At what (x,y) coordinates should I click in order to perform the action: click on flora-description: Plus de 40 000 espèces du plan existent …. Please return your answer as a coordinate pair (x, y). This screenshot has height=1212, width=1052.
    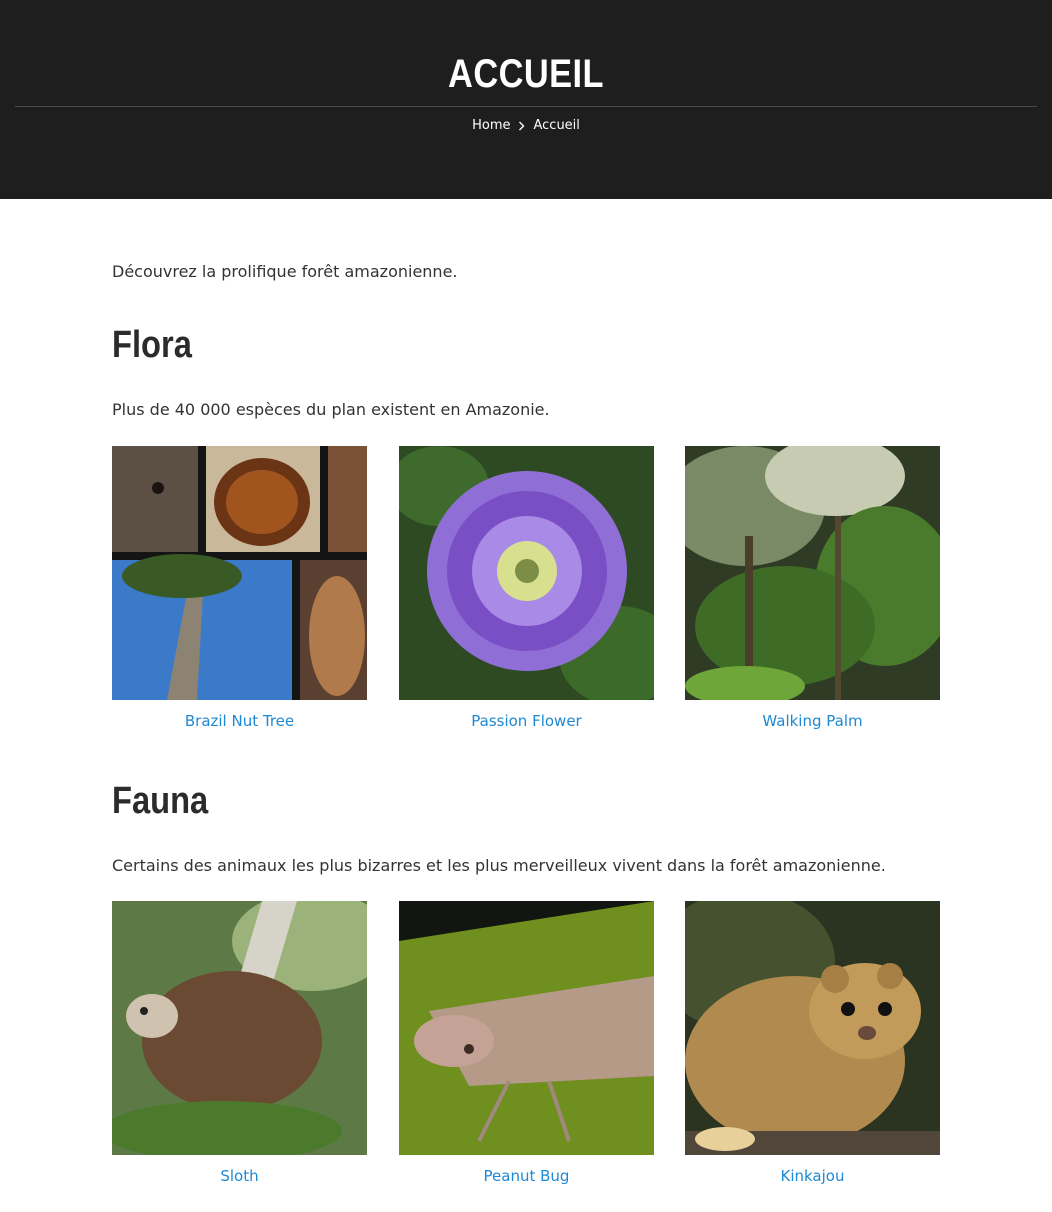
    Looking at the image, I should click on (331, 409).